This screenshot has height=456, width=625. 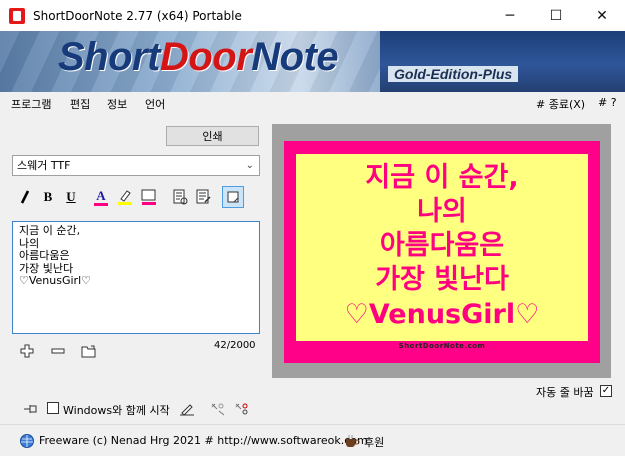 What do you see at coordinates (352, 441) in the screenshot?
I see `coffee-icon` at bounding box center [352, 441].